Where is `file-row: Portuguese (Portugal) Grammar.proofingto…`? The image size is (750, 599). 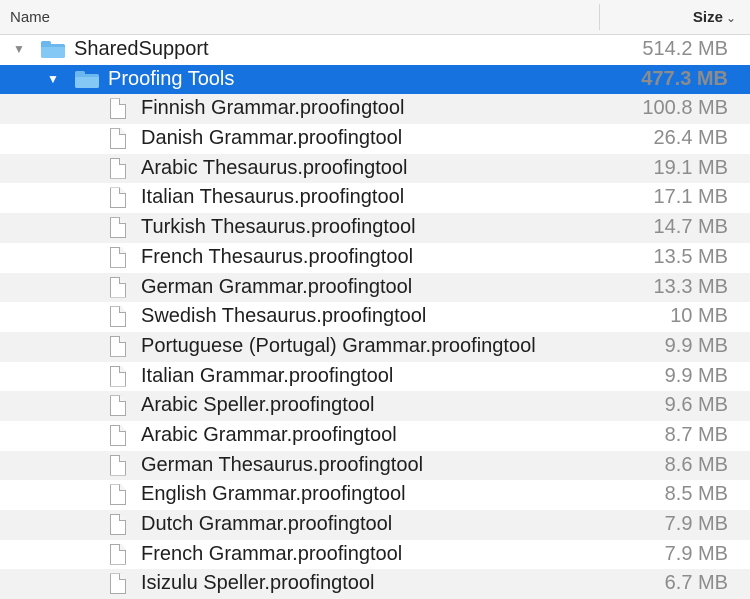
file-row: Portuguese (Portugal) Grammar.proofingto… is located at coordinates (375, 346).